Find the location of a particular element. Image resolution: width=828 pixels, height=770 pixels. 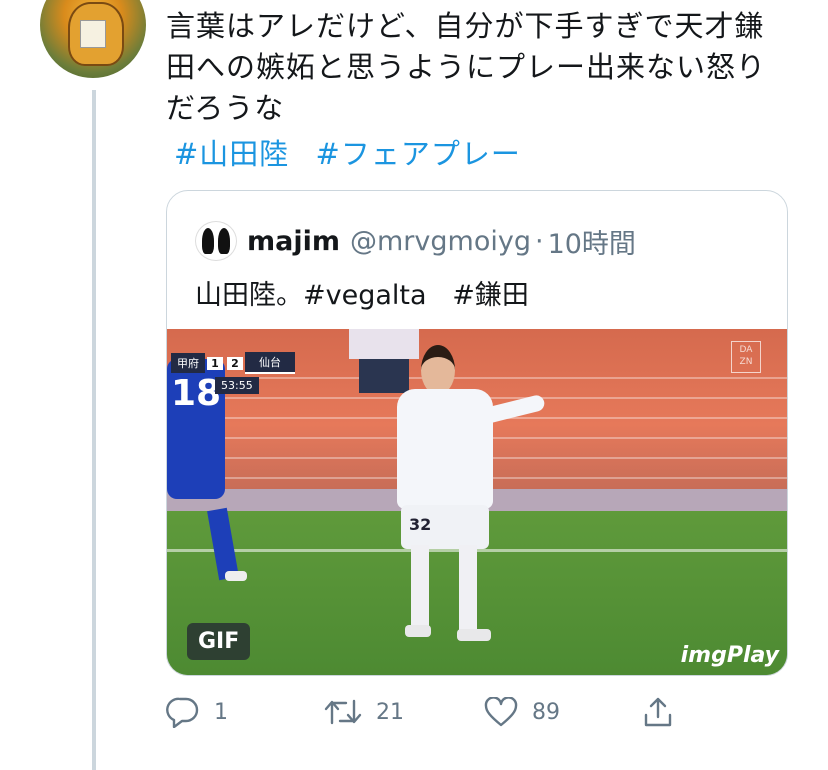

imgplay-watermark: imgPlay is located at coordinates (729, 655).